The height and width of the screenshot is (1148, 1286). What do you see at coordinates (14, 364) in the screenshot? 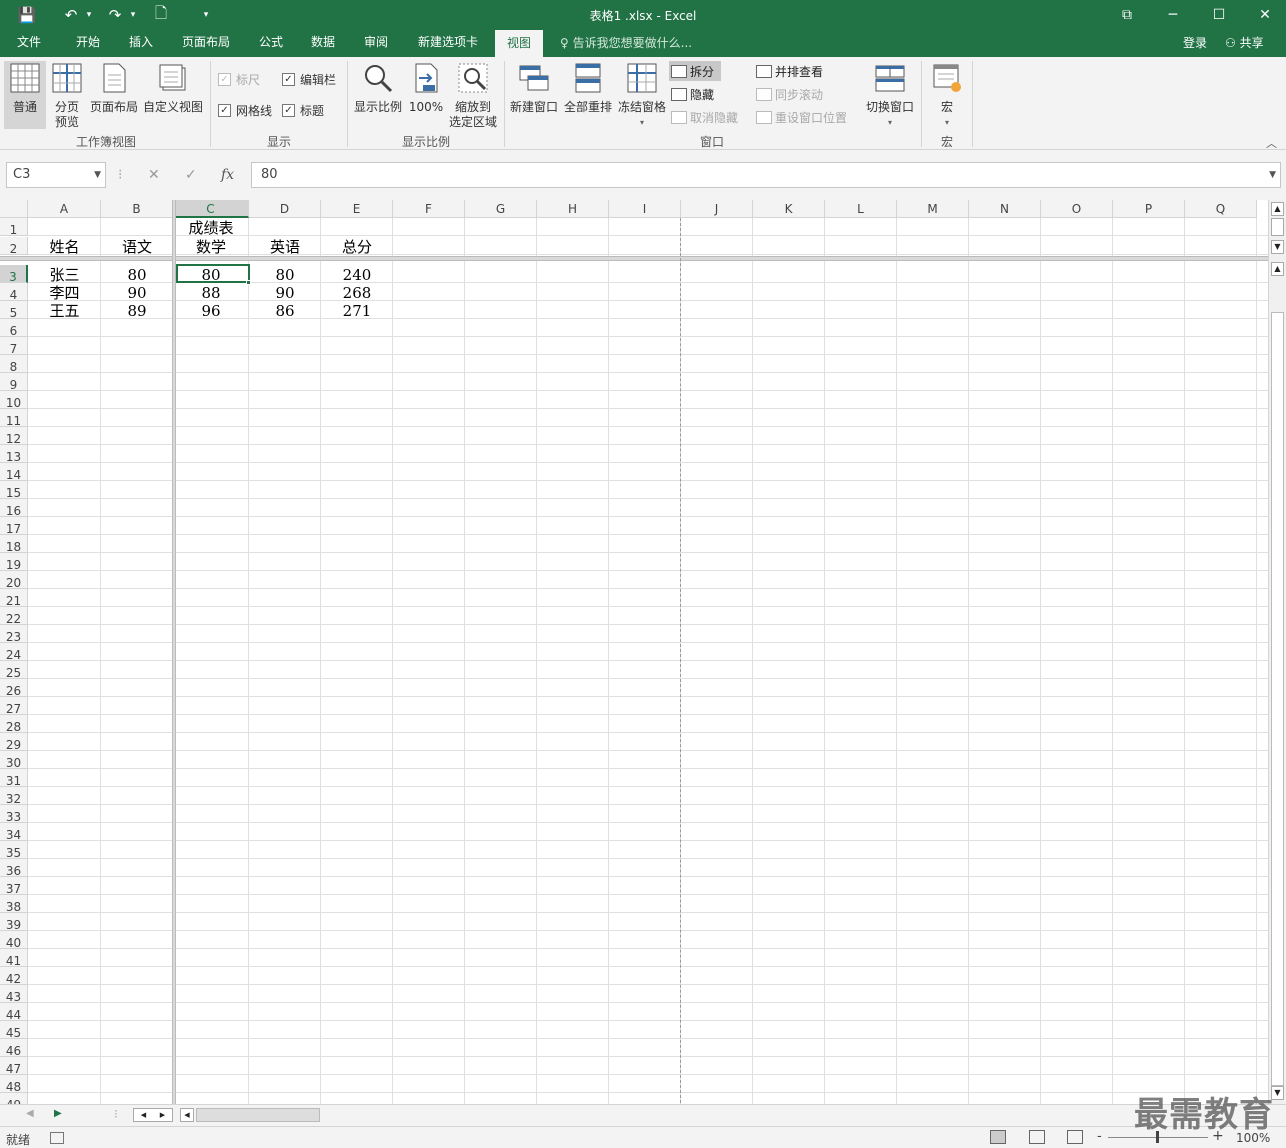
I see `row-header-8: 8` at bounding box center [14, 364].